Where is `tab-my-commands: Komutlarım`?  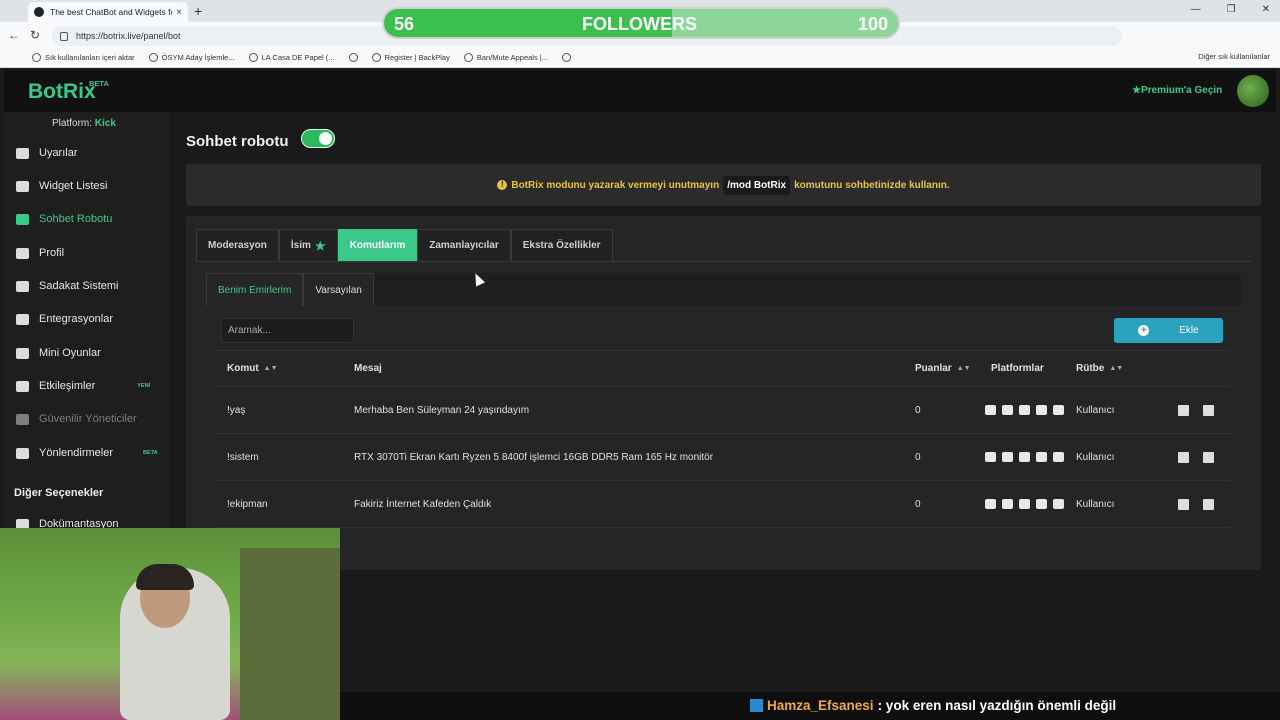 tab-my-commands: Komutlarım is located at coordinates (377, 245).